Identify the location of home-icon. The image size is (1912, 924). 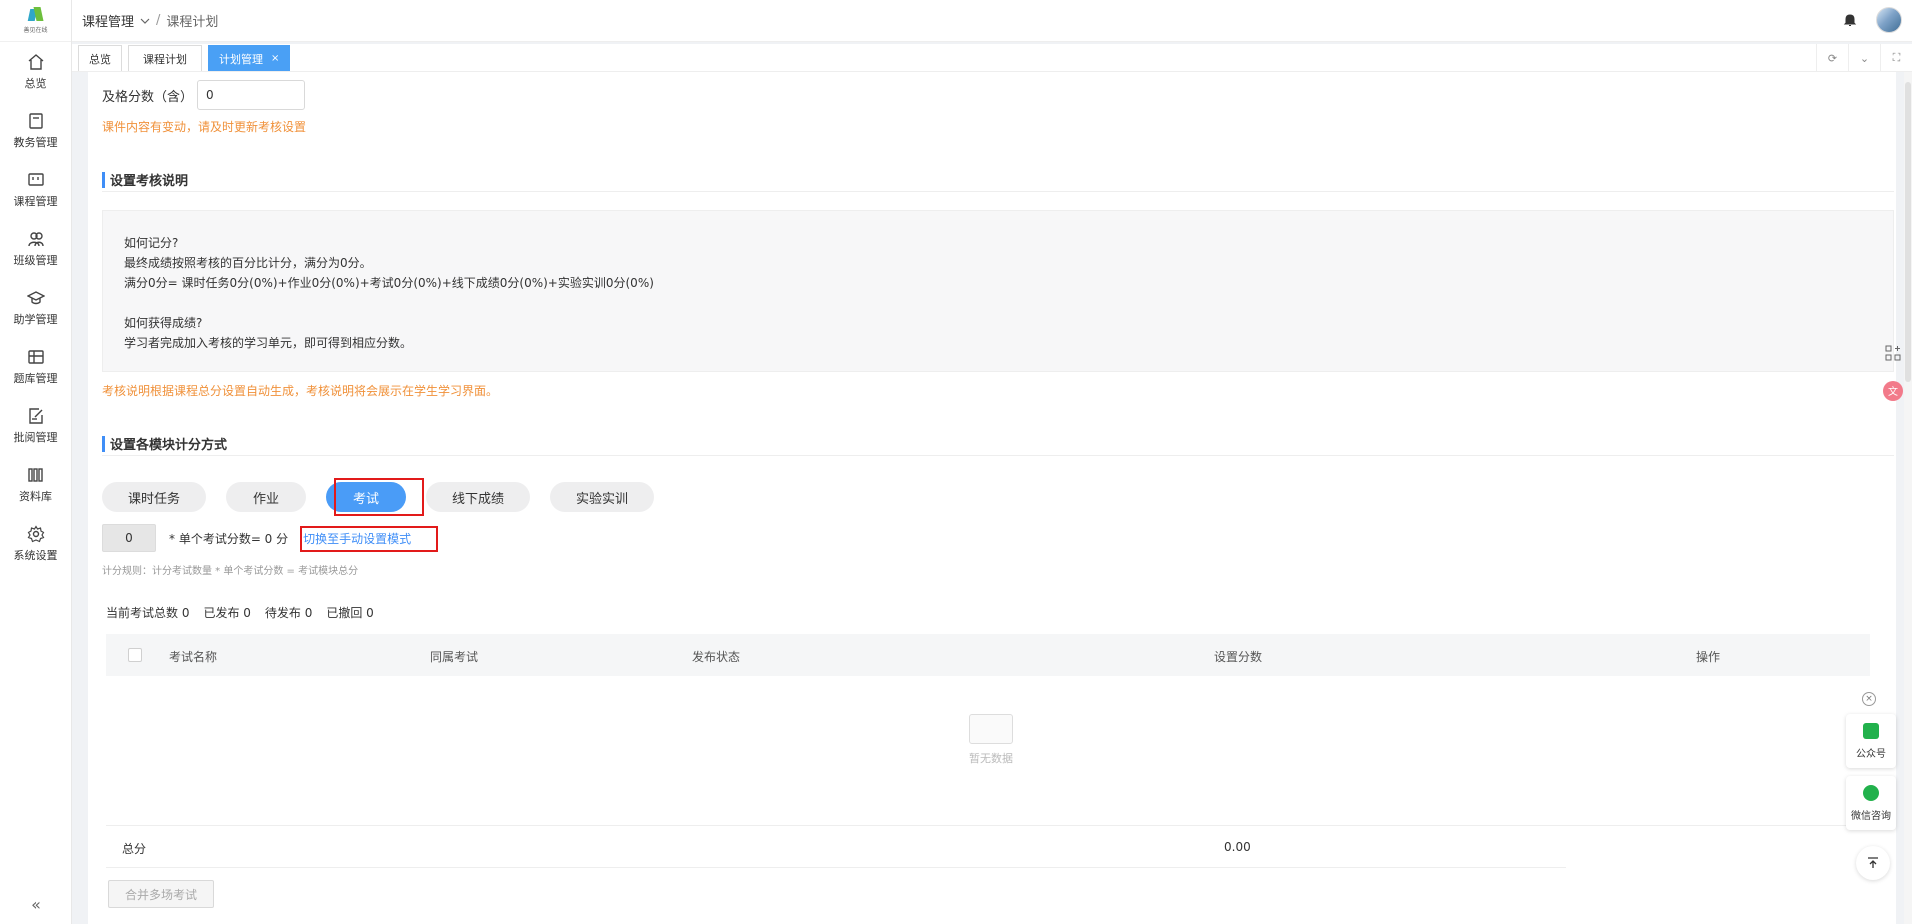
(35, 61).